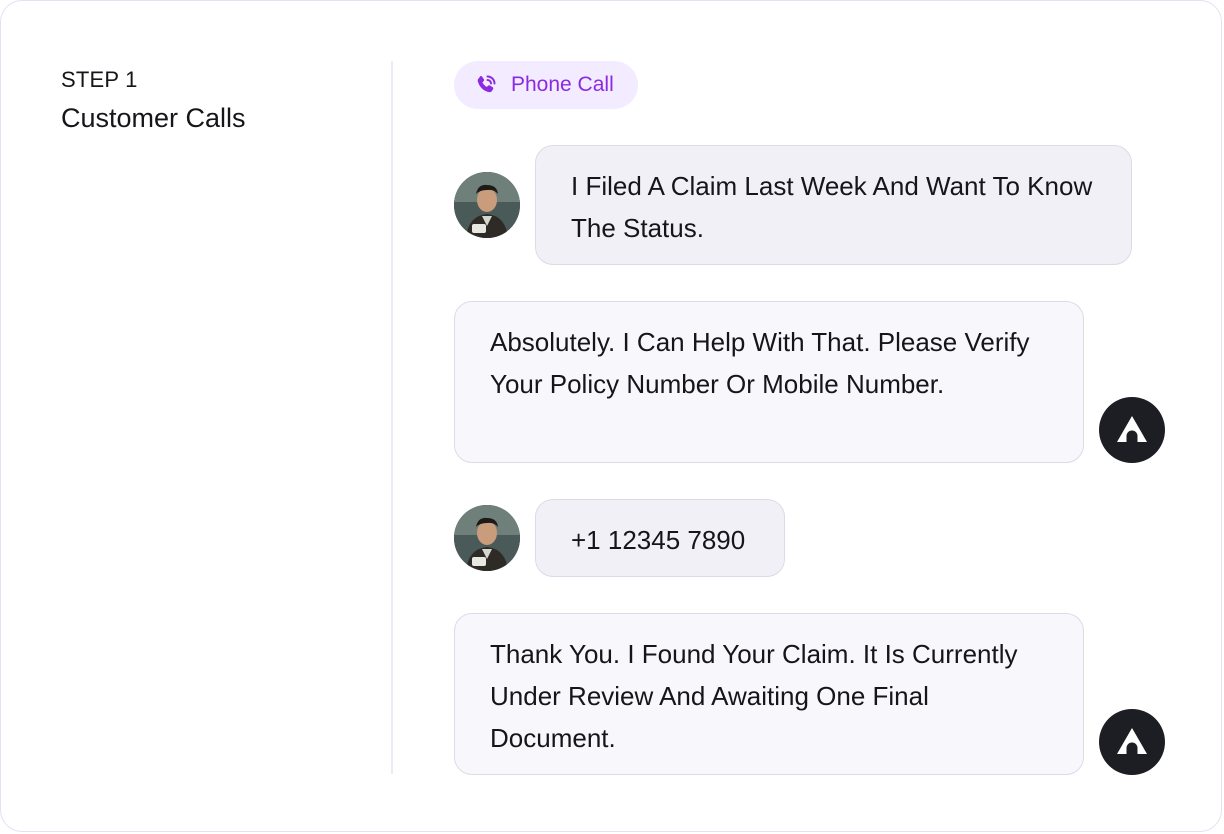  What do you see at coordinates (99, 79) in the screenshot?
I see `step-number: STEP 1` at bounding box center [99, 79].